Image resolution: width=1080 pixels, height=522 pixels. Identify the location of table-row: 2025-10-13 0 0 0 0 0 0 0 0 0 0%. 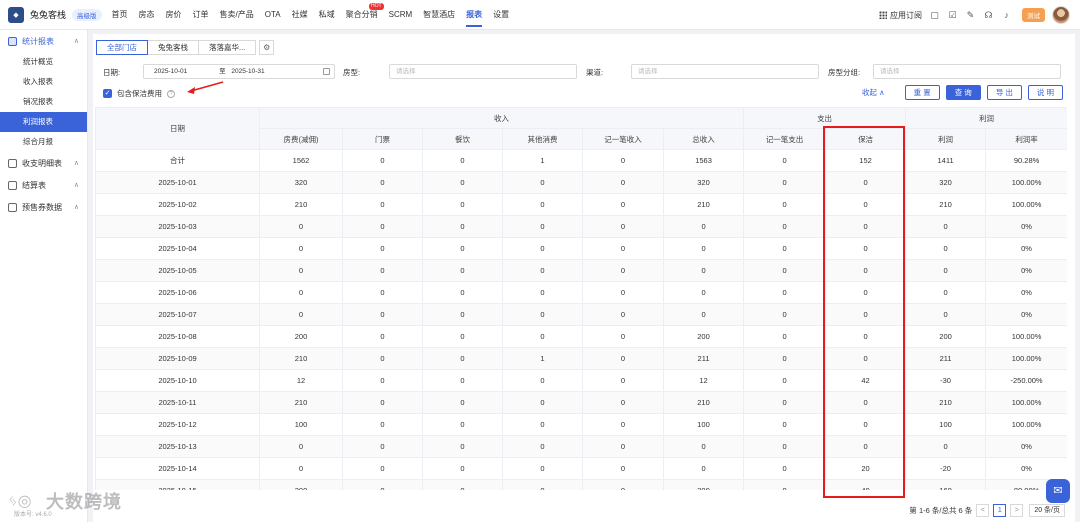
(581, 446).